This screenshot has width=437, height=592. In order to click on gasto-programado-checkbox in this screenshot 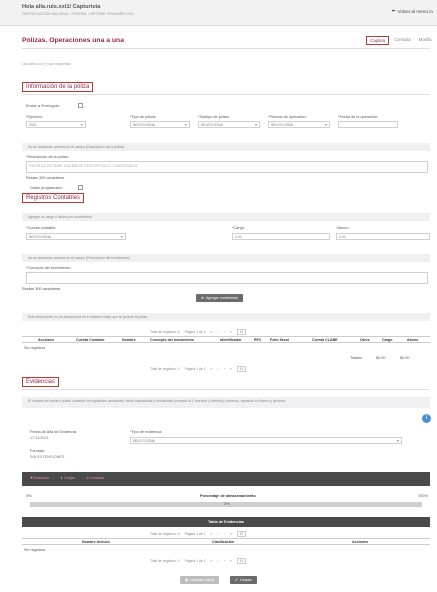, I will do `click(80, 187)`.